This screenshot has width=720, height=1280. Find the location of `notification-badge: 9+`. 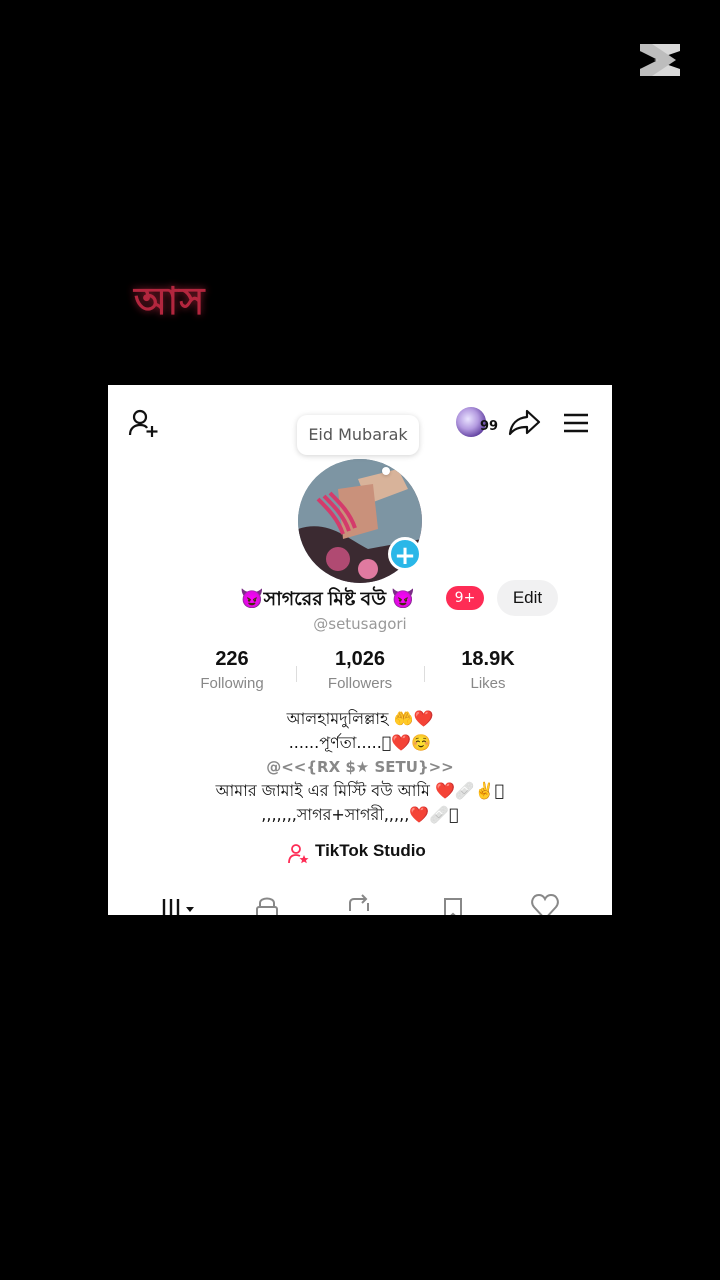

notification-badge: 9+ is located at coordinates (465, 598).